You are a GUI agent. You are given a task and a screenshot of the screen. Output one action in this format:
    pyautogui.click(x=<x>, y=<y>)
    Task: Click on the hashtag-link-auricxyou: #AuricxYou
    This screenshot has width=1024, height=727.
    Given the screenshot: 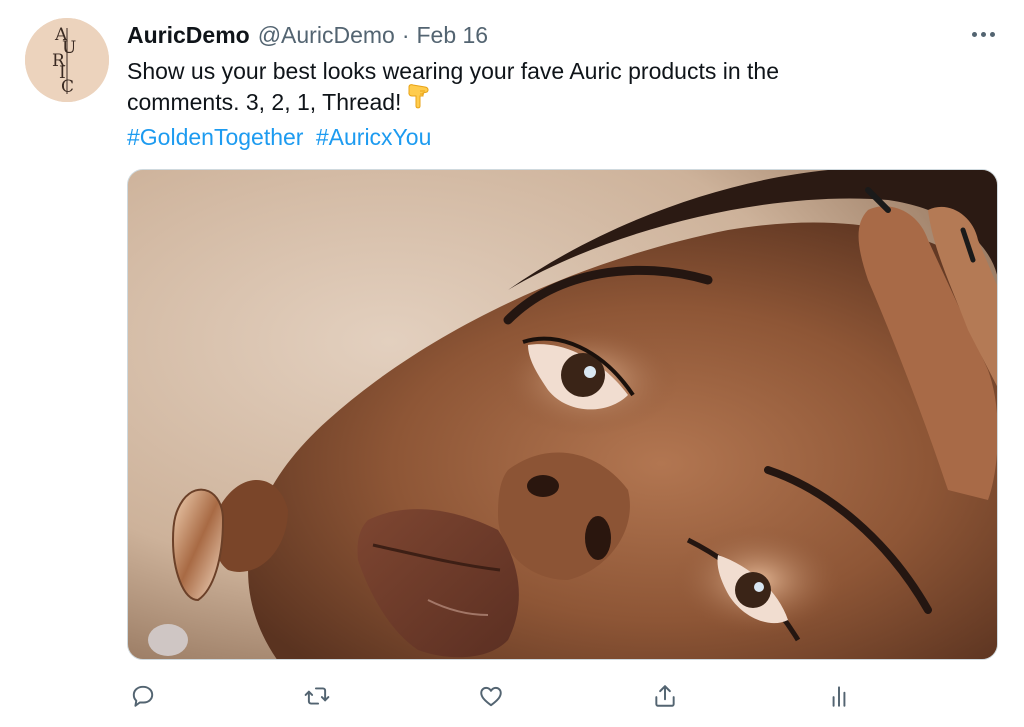 What is the action you would take?
    pyautogui.click(x=374, y=137)
    